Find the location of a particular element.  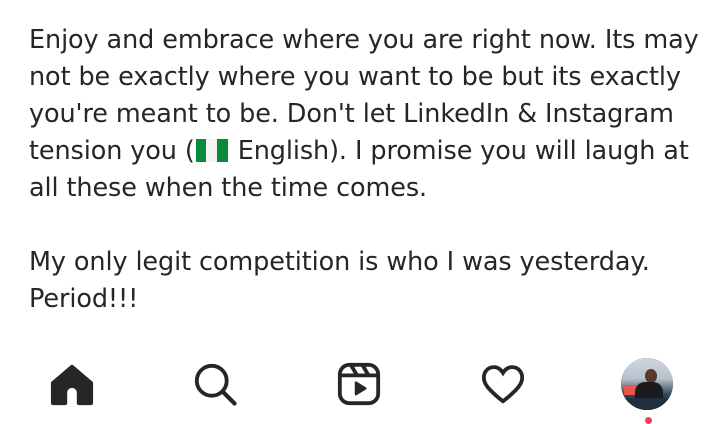

nav-search-button is located at coordinates (215, 384).